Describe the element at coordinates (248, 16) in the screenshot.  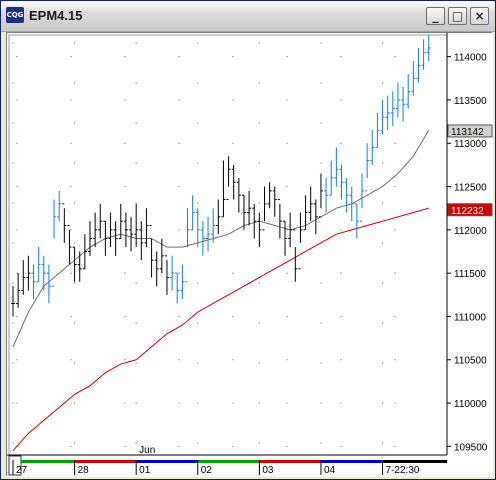
I see `title-bar: CQG EPM4.15 _ □ ×` at that location.